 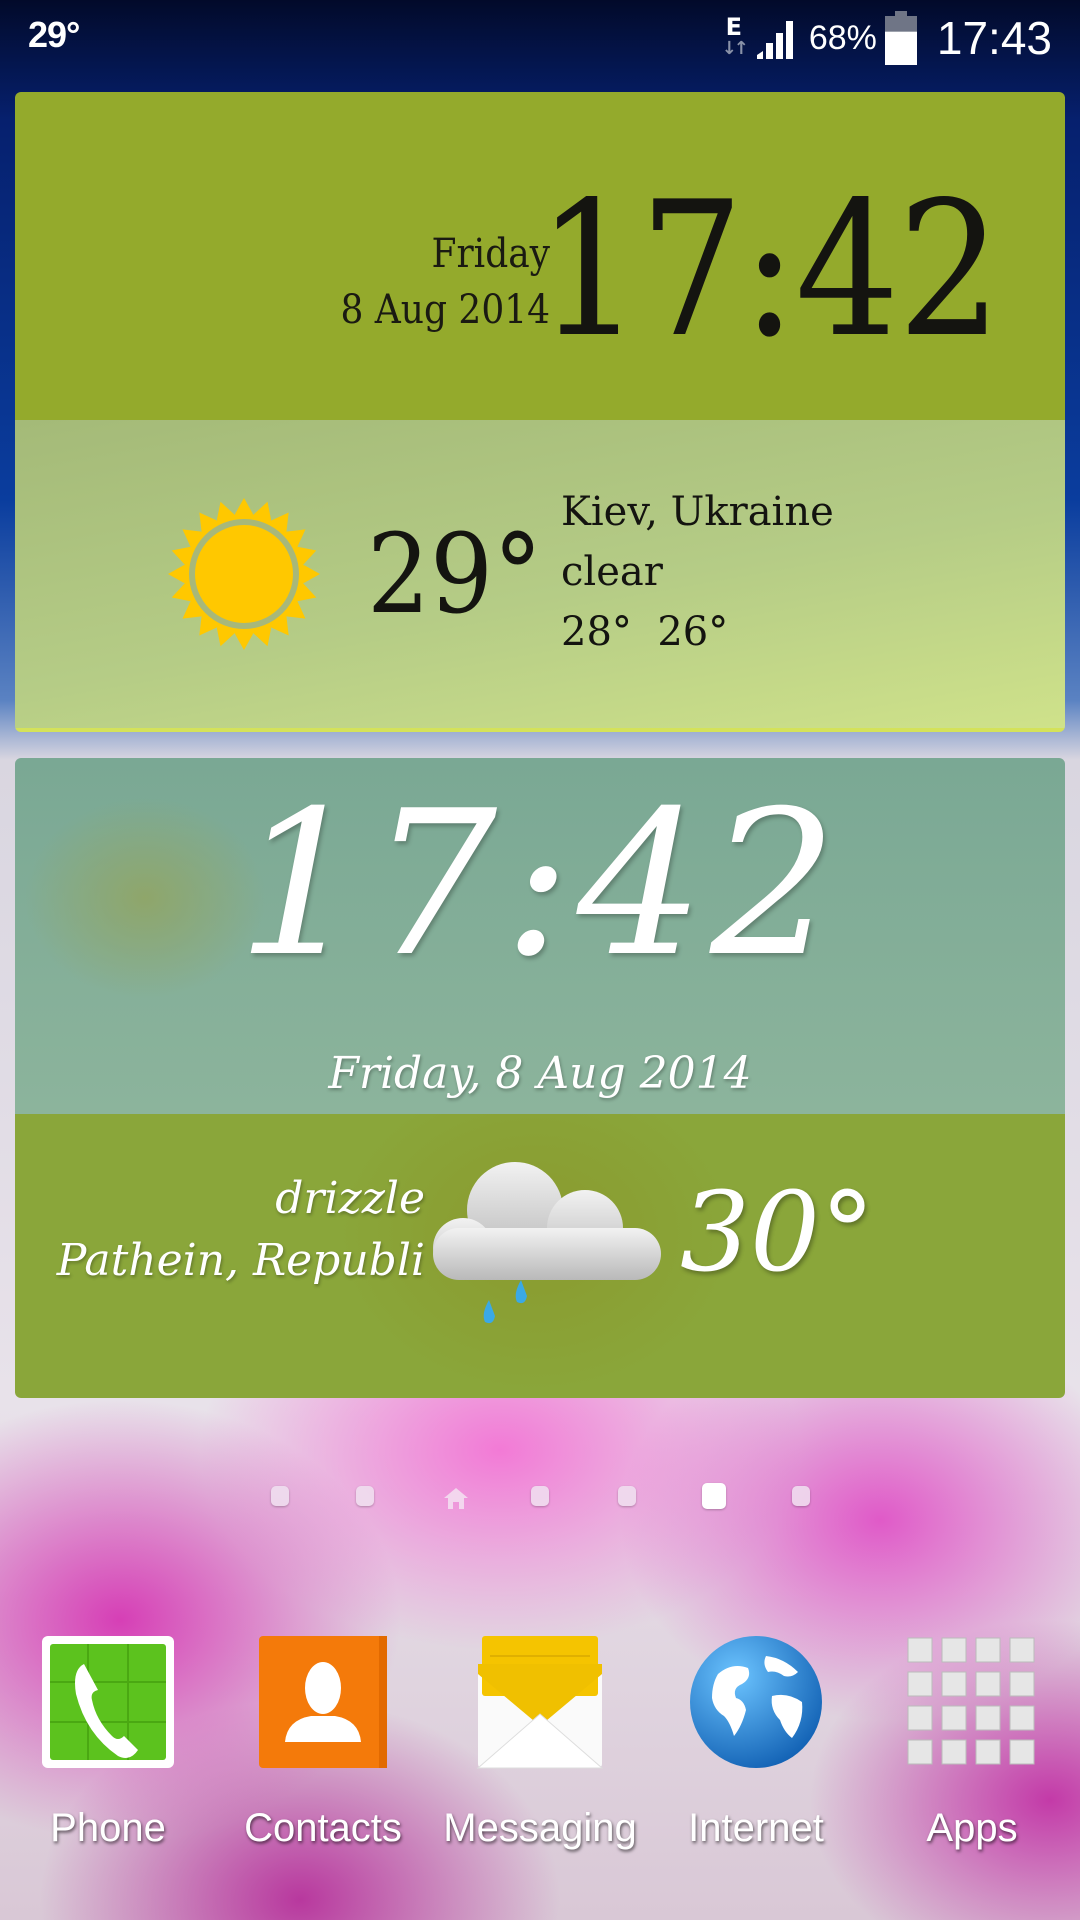 What do you see at coordinates (714, 1496) in the screenshot?
I see `page-dot-active` at bounding box center [714, 1496].